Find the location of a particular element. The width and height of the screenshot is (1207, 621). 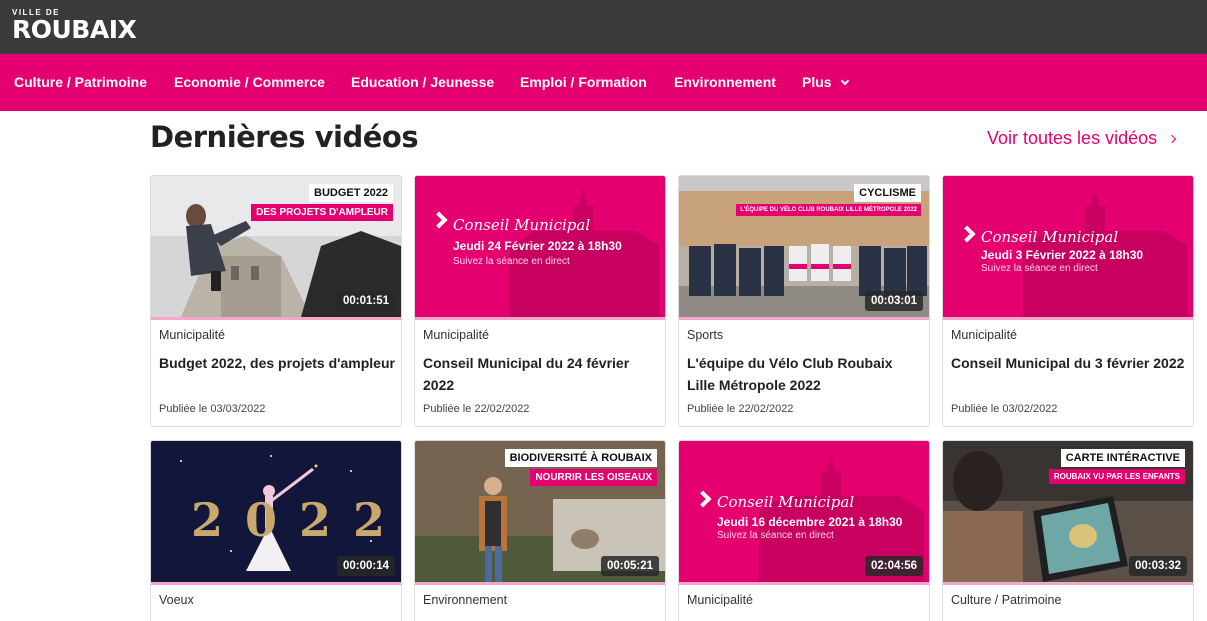

see-all-videos-link: Voir toutes les vidéos is located at coordinates (1082, 138).